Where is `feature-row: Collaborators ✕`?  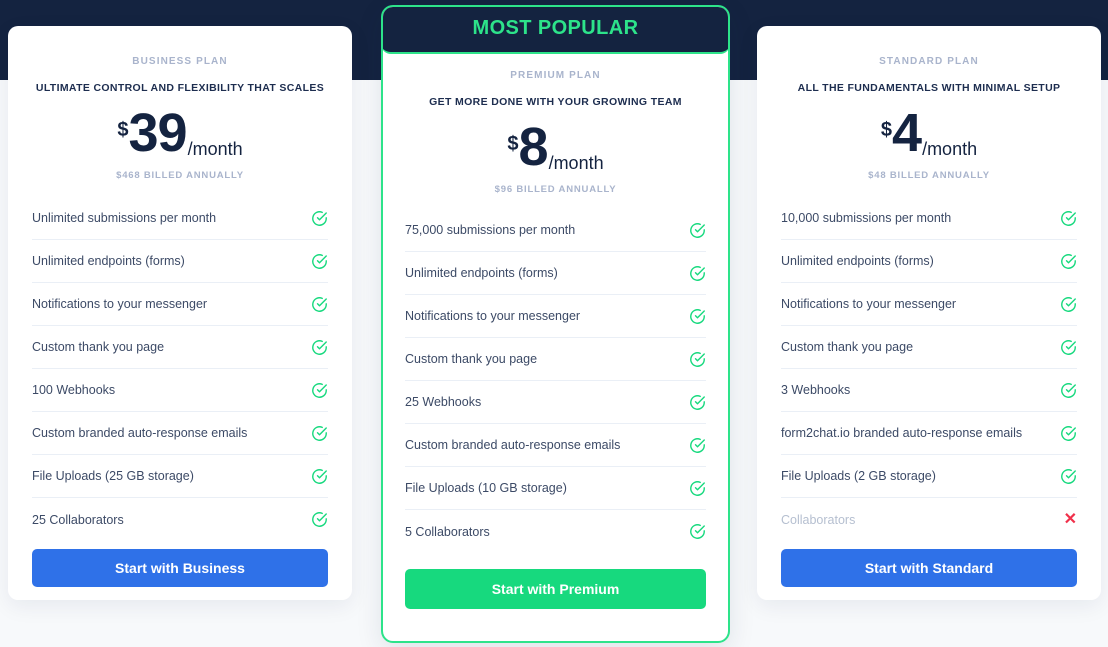
feature-row: Collaborators ✕ is located at coordinates (929, 519).